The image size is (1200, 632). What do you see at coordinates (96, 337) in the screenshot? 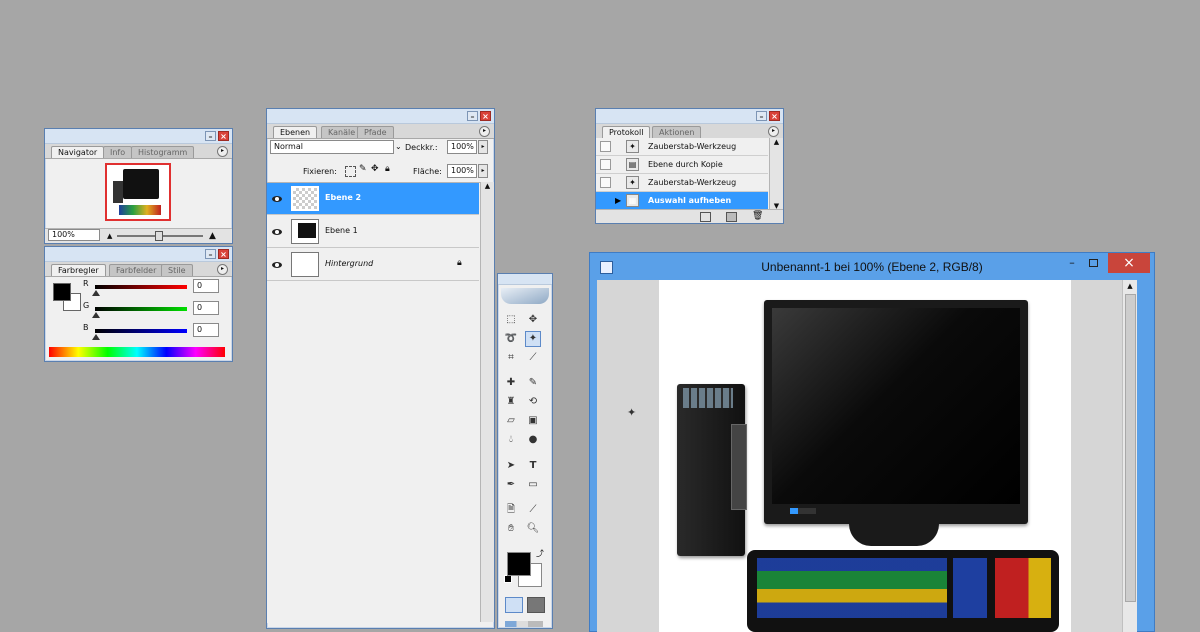
I see `channel-b-knob` at bounding box center [96, 337].